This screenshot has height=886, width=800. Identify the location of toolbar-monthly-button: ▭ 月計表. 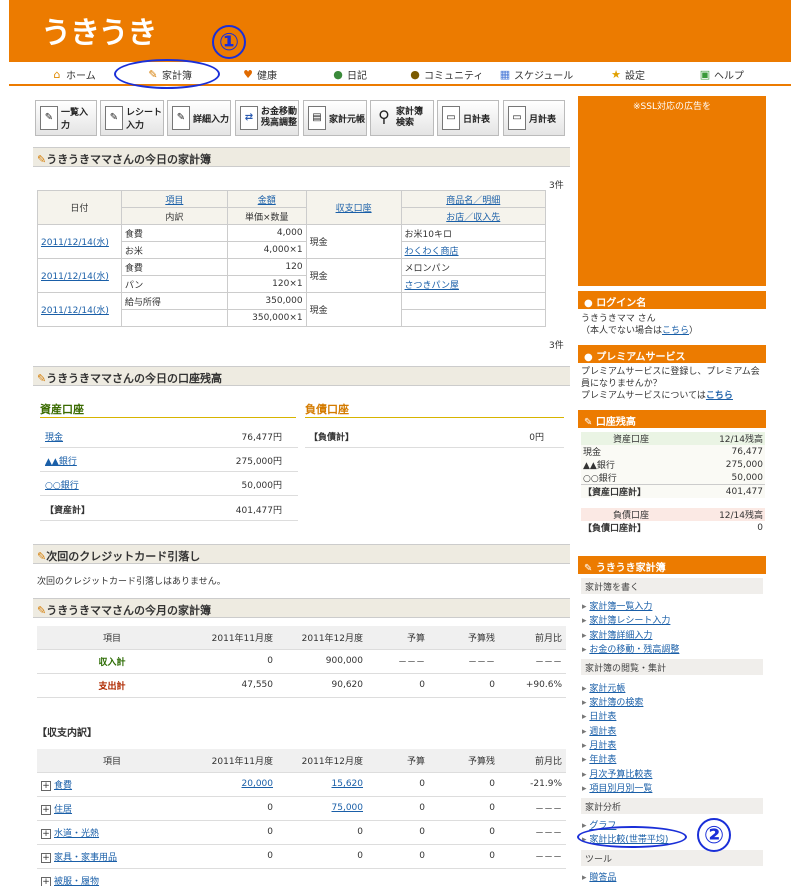
(534, 118).